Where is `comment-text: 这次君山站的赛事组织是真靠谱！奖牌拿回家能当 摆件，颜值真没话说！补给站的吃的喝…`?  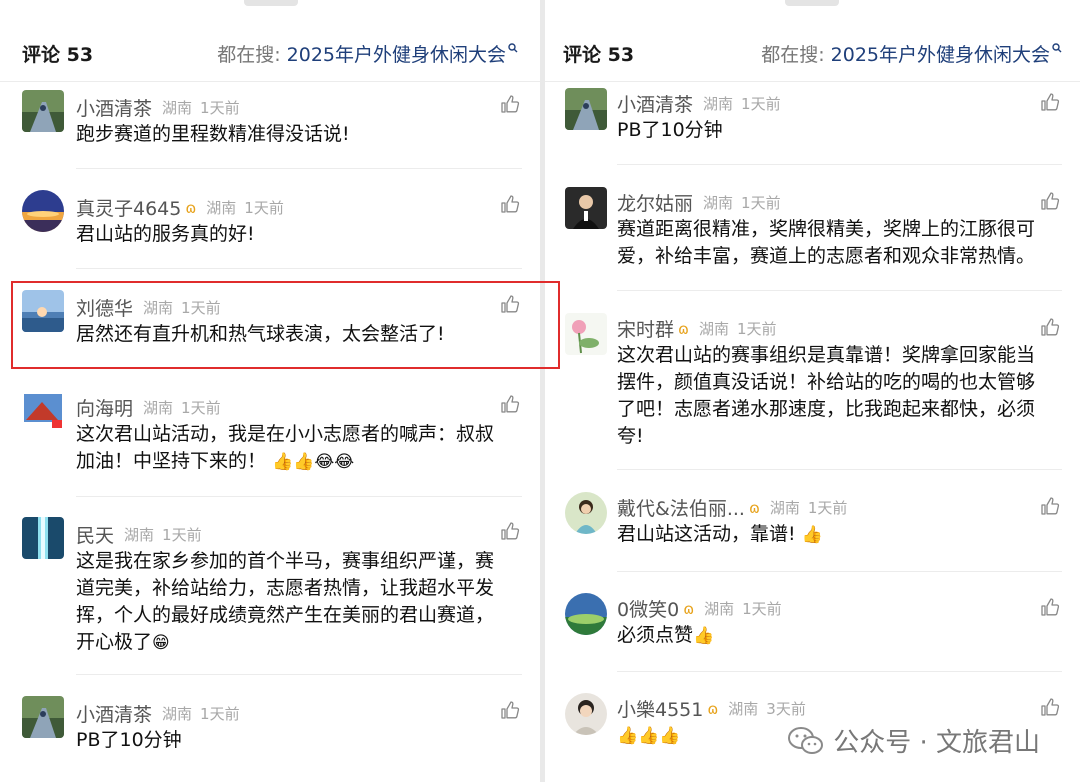 comment-text: 这次君山站的赛事组织是真靠谱！奖牌拿回家能当 摆件，颜值真没话说！补给站的吃的喝… is located at coordinates (838, 396).